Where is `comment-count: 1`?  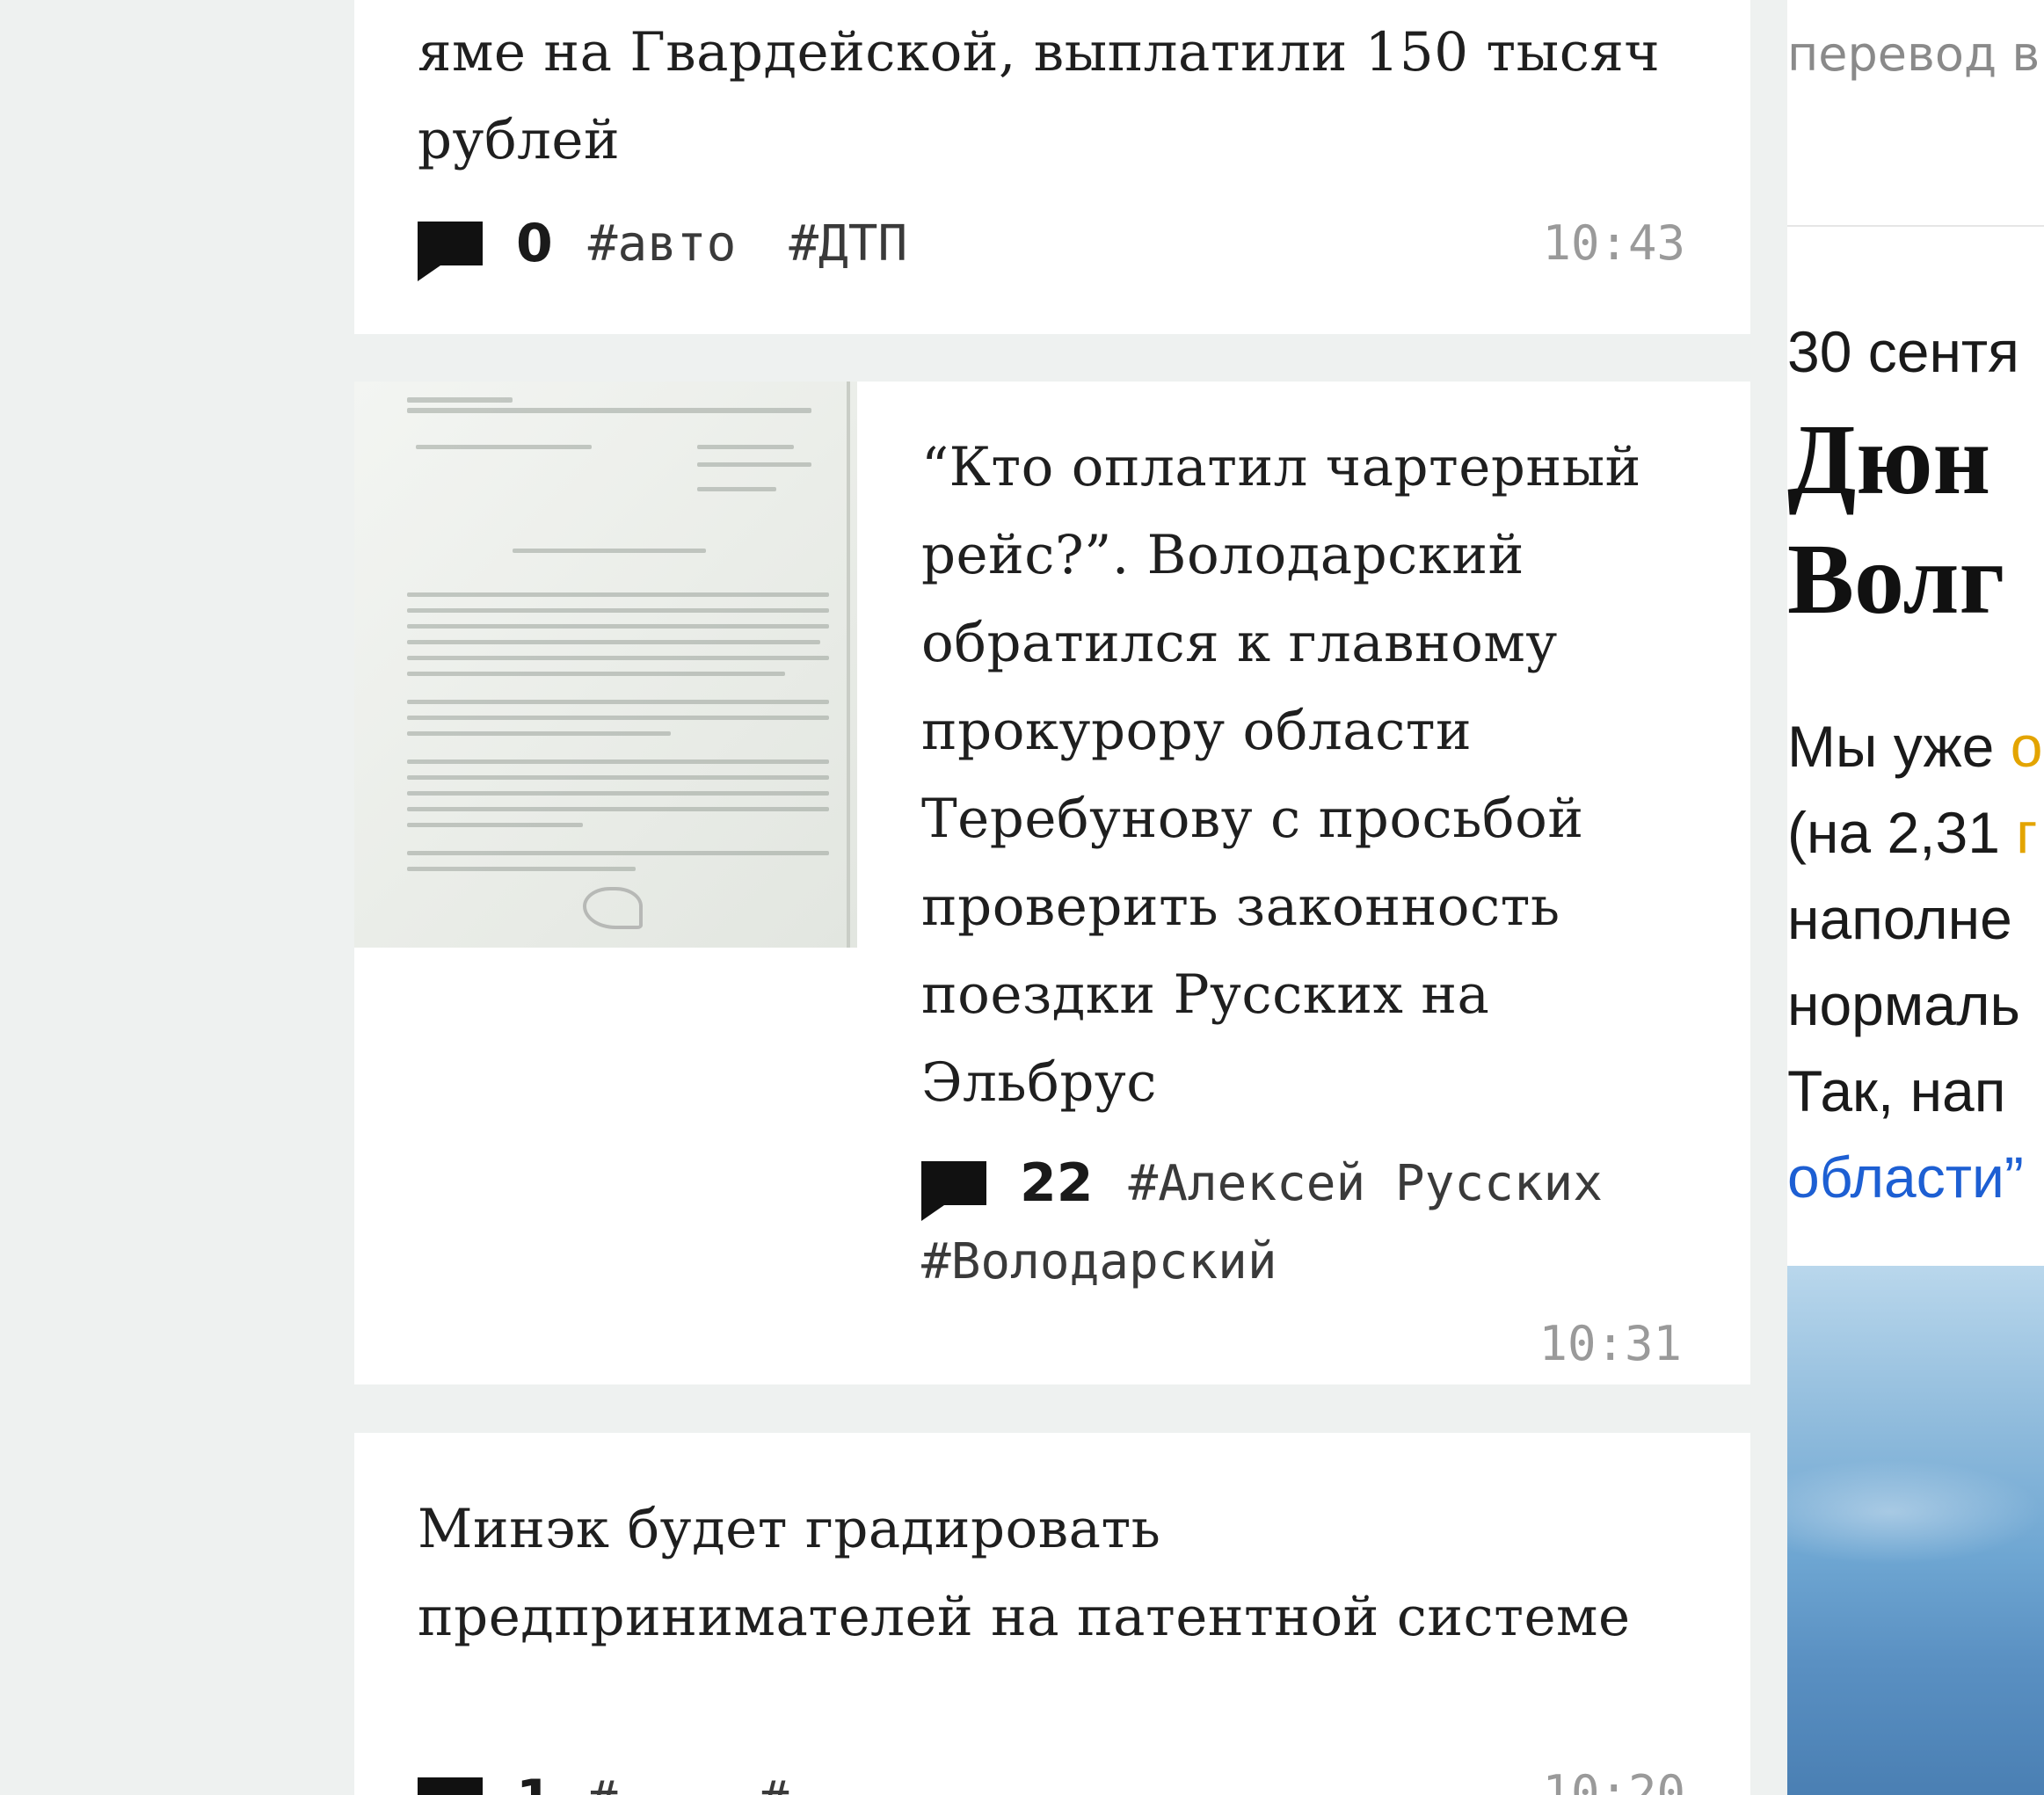
comment-count: 1 is located at coordinates (534, 1782).